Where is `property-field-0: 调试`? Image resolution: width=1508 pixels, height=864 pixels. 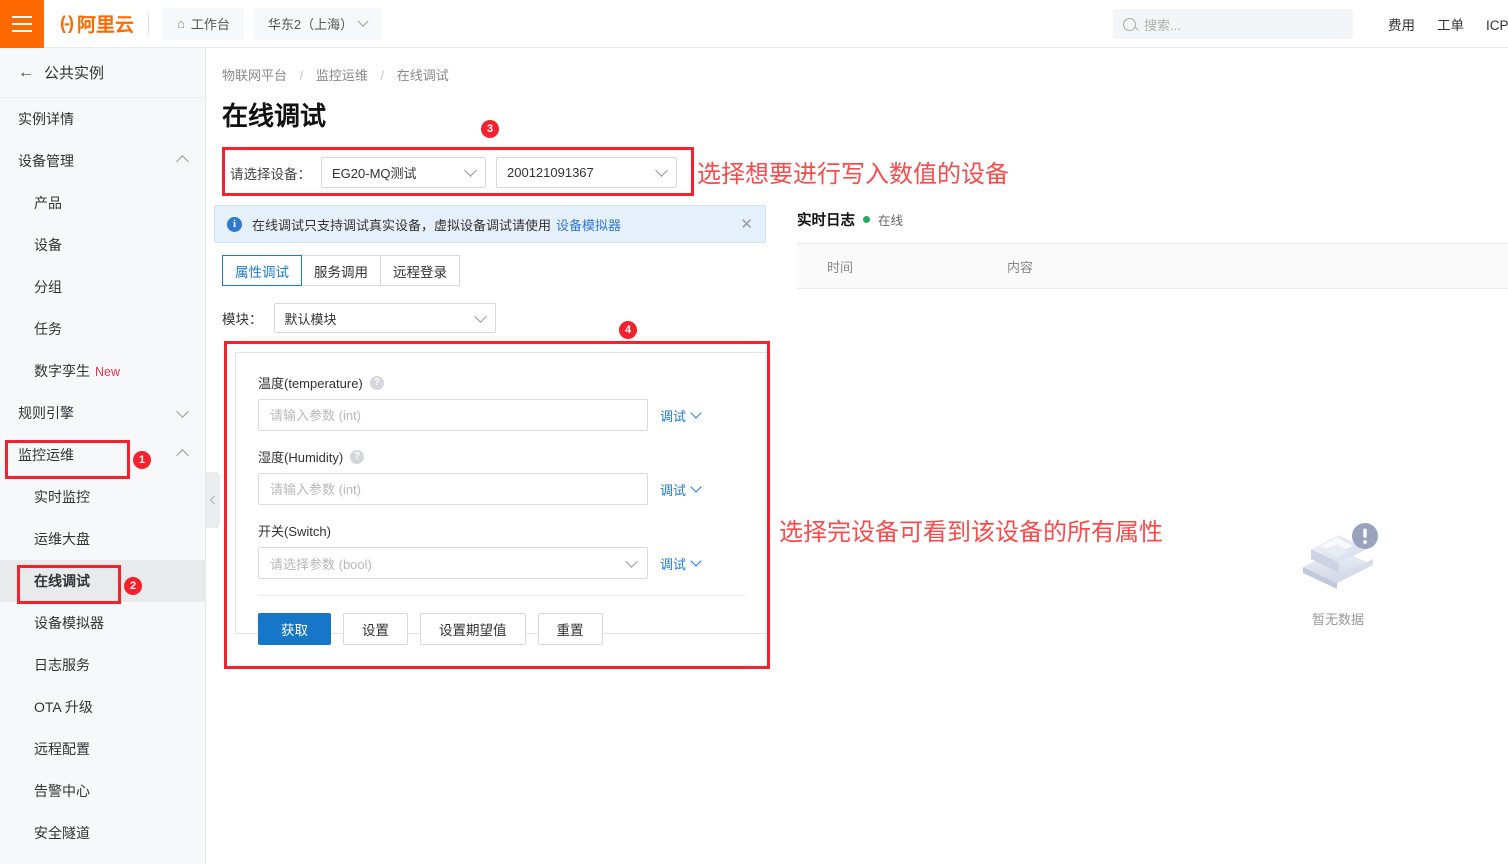
property-field-0: 调试 is located at coordinates (502, 415).